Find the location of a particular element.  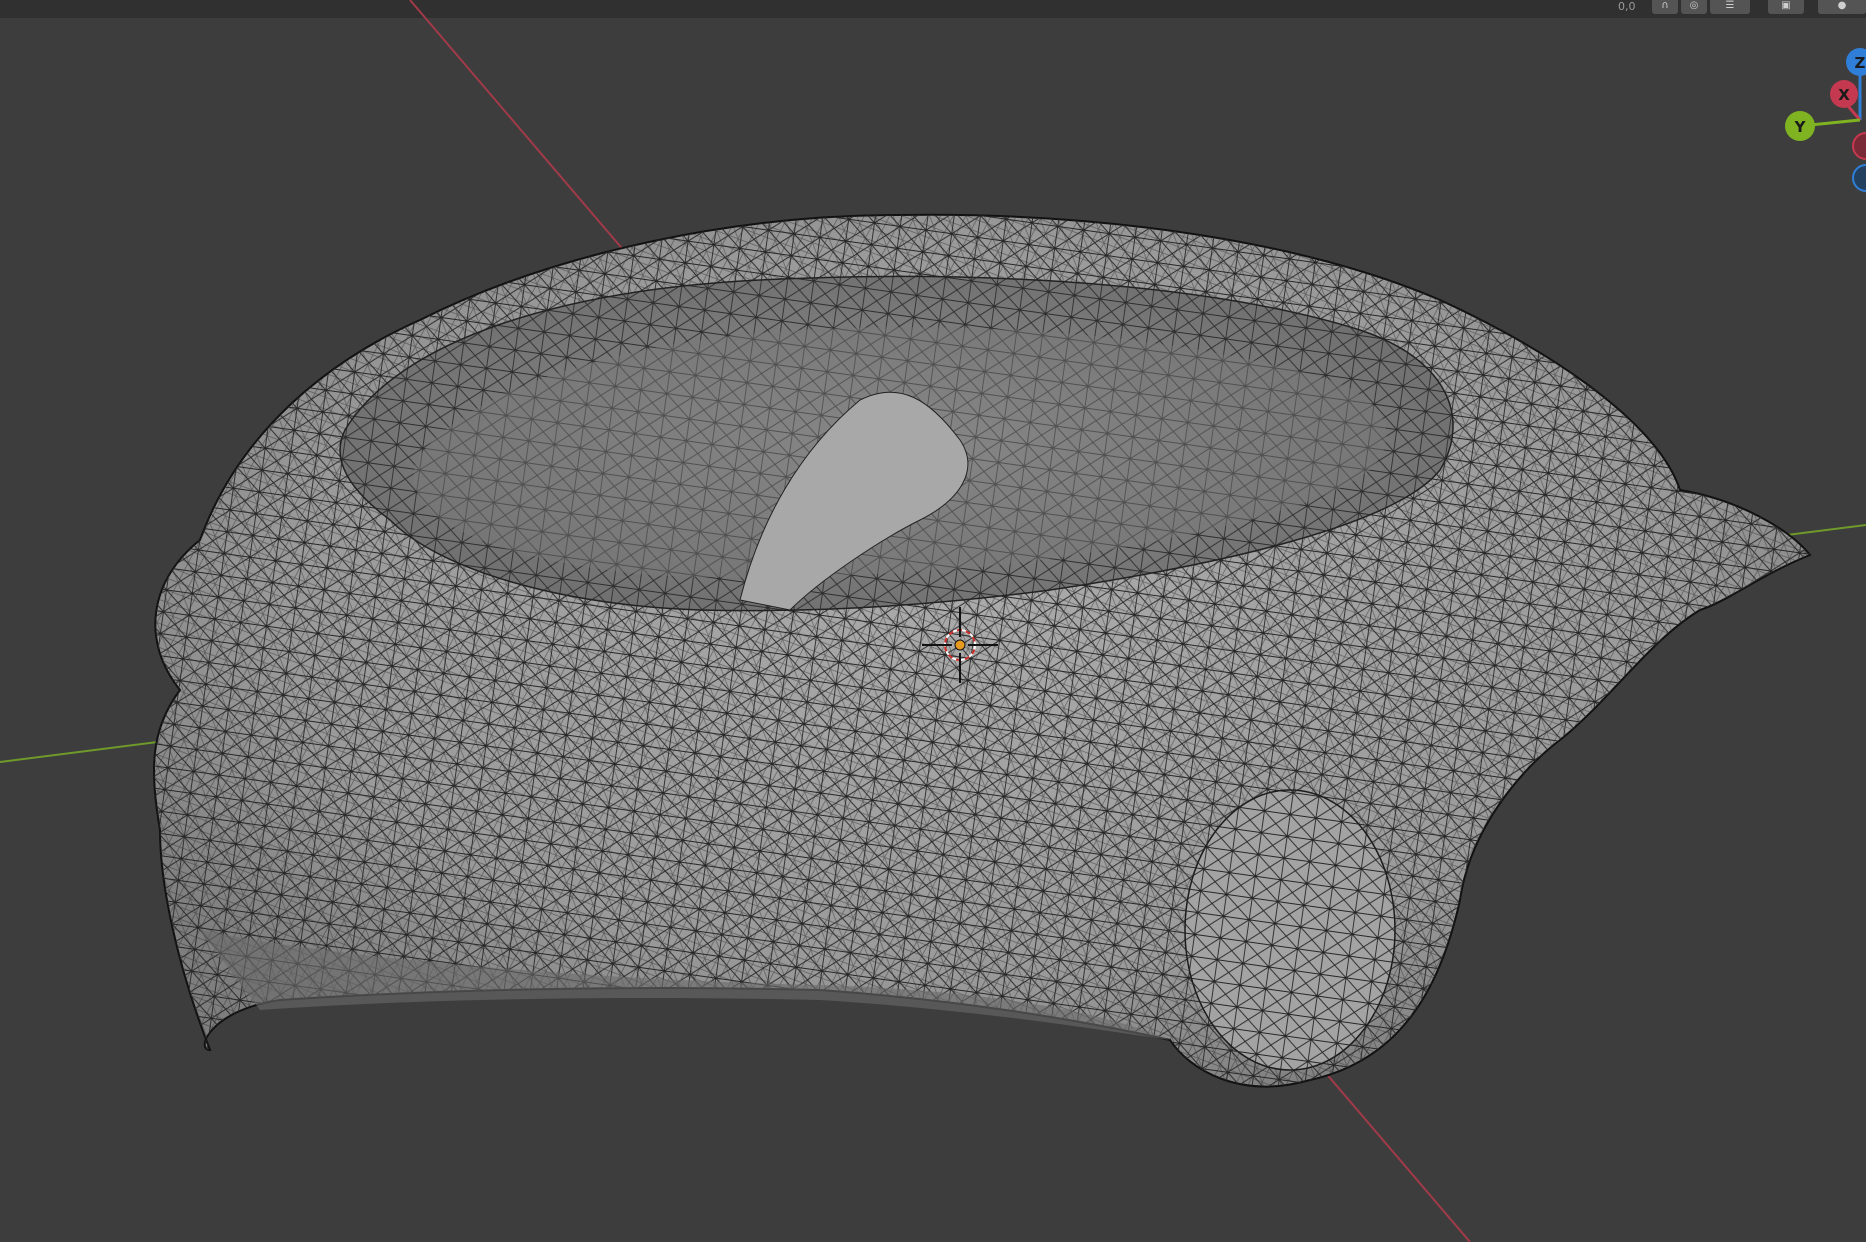

gizmo-z-axis: Z is located at coordinates (1856, 62).